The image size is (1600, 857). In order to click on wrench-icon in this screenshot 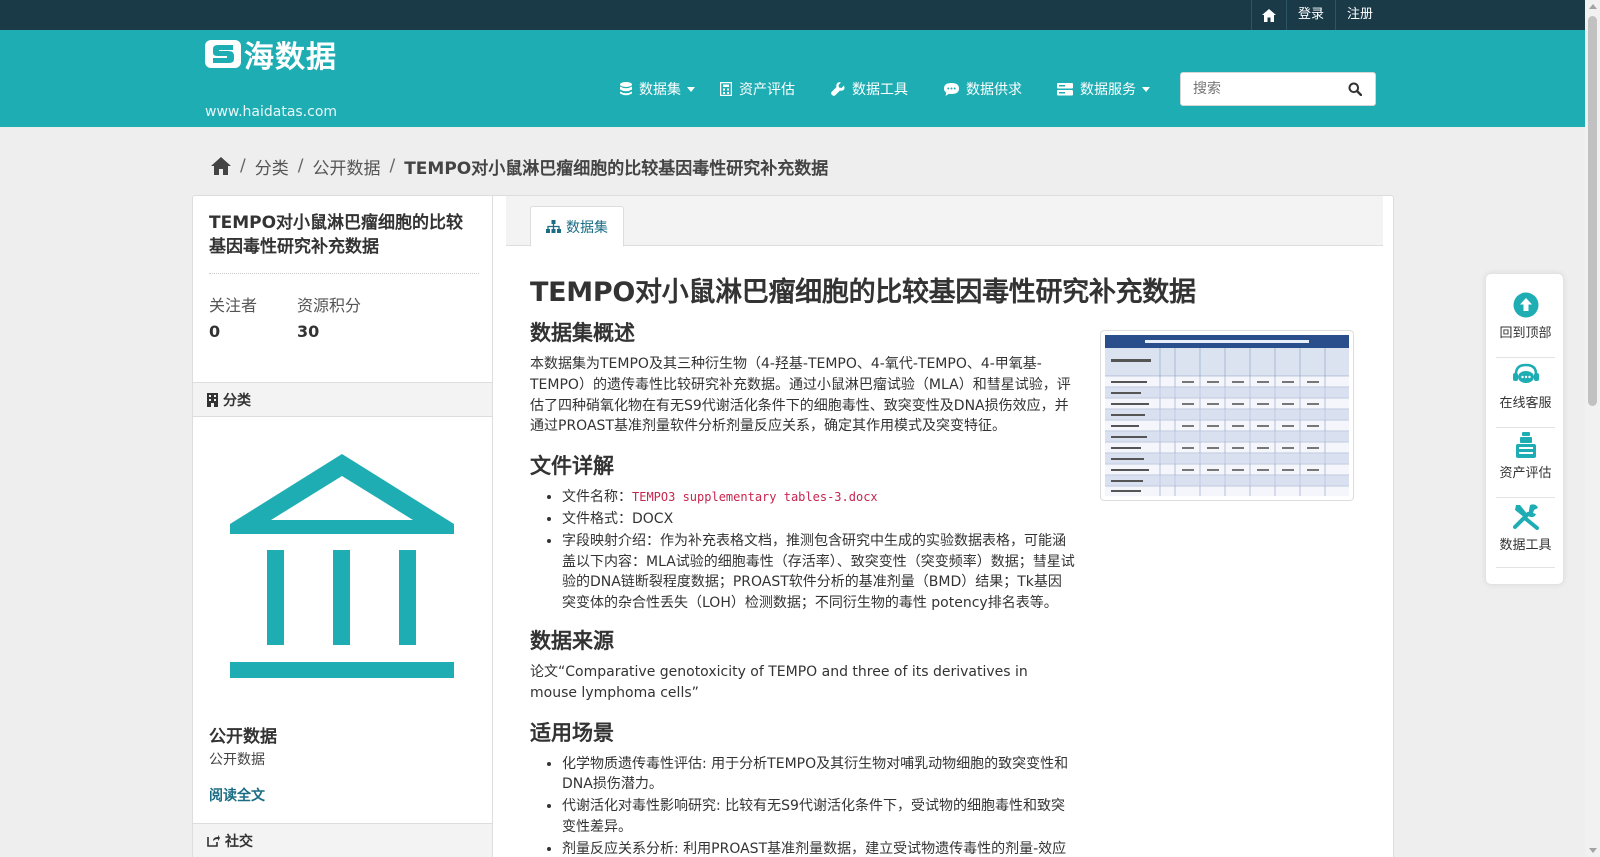, I will do `click(838, 89)`.